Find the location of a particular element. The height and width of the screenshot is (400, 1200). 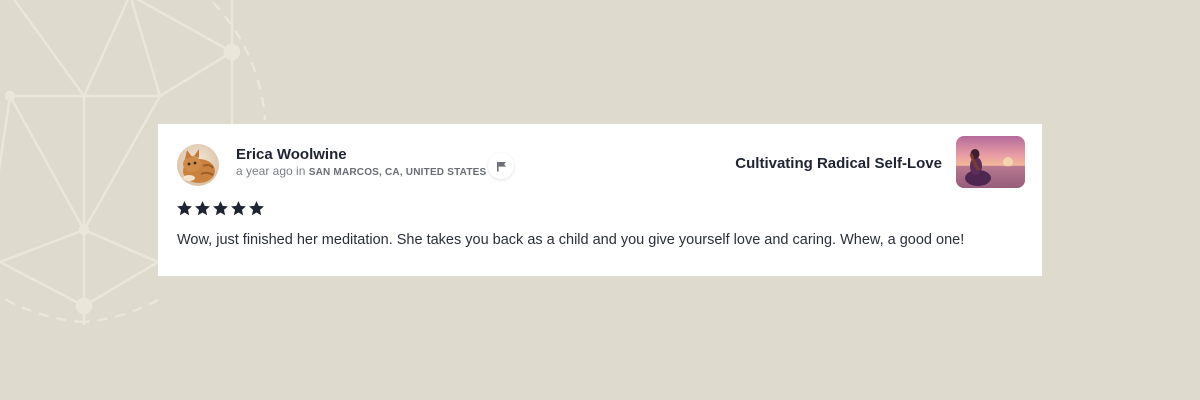

reviewer-location: SAN MARCOS, CA, UNITED STATES is located at coordinates (397, 172).